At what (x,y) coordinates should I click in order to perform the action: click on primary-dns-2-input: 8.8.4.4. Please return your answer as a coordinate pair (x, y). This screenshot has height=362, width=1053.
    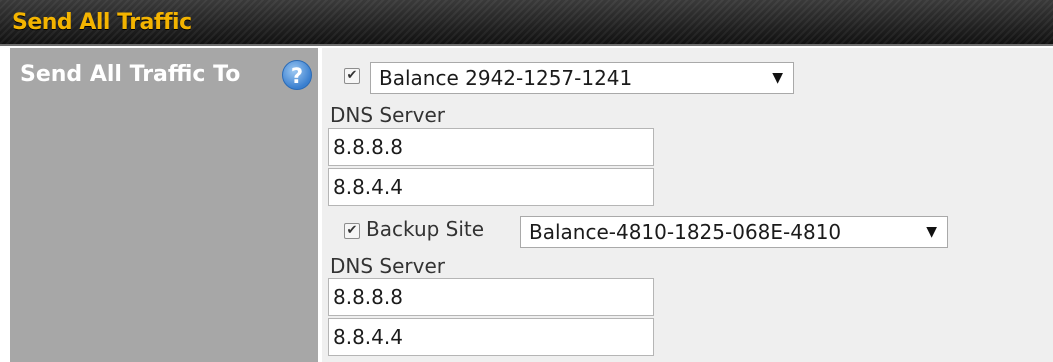
    Looking at the image, I should click on (491, 187).